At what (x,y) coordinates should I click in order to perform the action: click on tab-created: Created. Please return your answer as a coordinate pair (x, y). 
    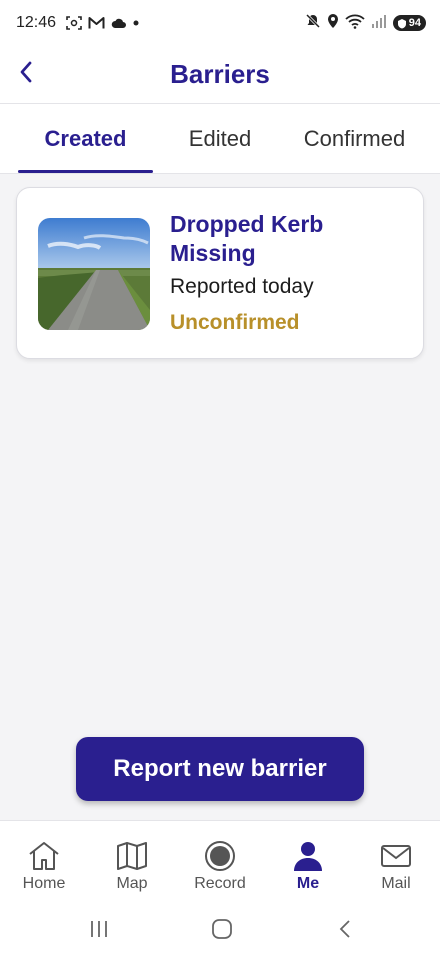
    Looking at the image, I should click on (85, 139).